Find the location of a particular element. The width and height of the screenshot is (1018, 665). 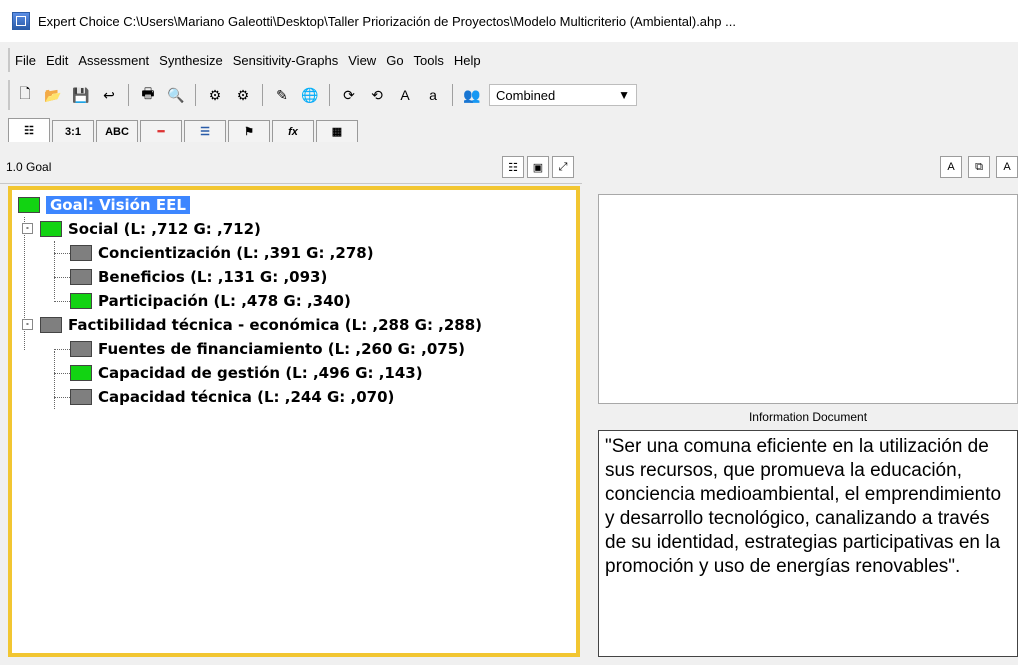

globe-icon: 🌐 is located at coordinates (310, 95).